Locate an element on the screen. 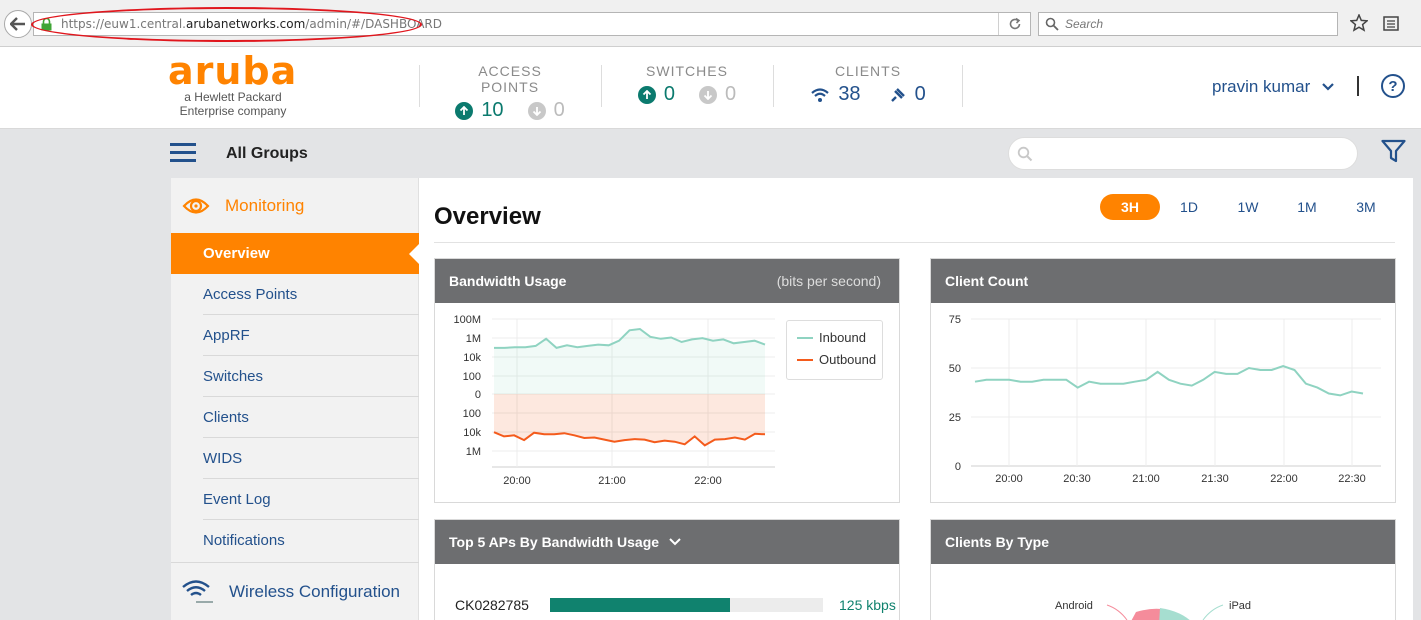 The width and height of the screenshot is (1421, 620). header-divider is located at coordinates (601, 86).